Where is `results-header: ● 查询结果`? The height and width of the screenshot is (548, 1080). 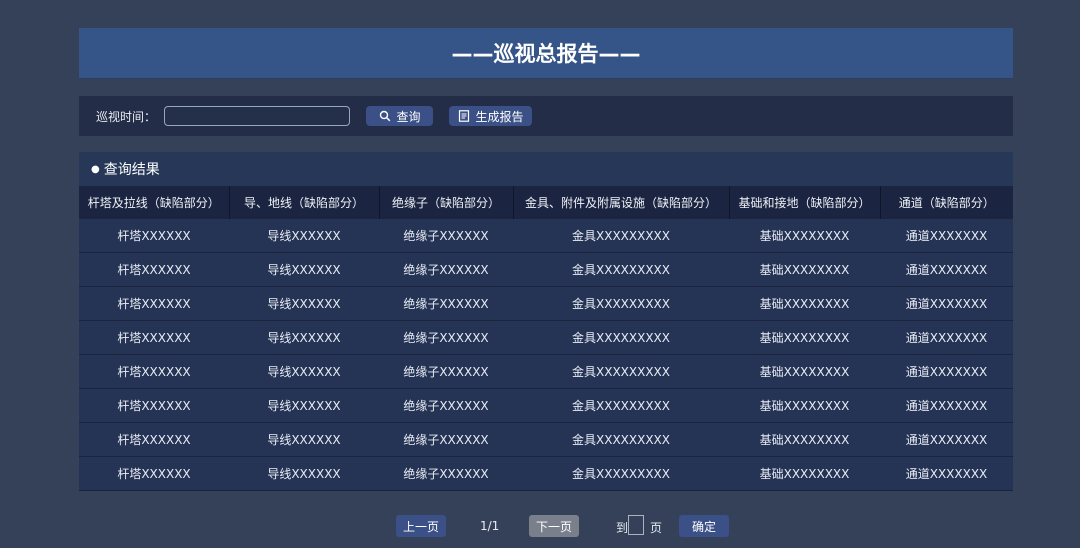
results-header: ● 查询结果 is located at coordinates (546, 169).